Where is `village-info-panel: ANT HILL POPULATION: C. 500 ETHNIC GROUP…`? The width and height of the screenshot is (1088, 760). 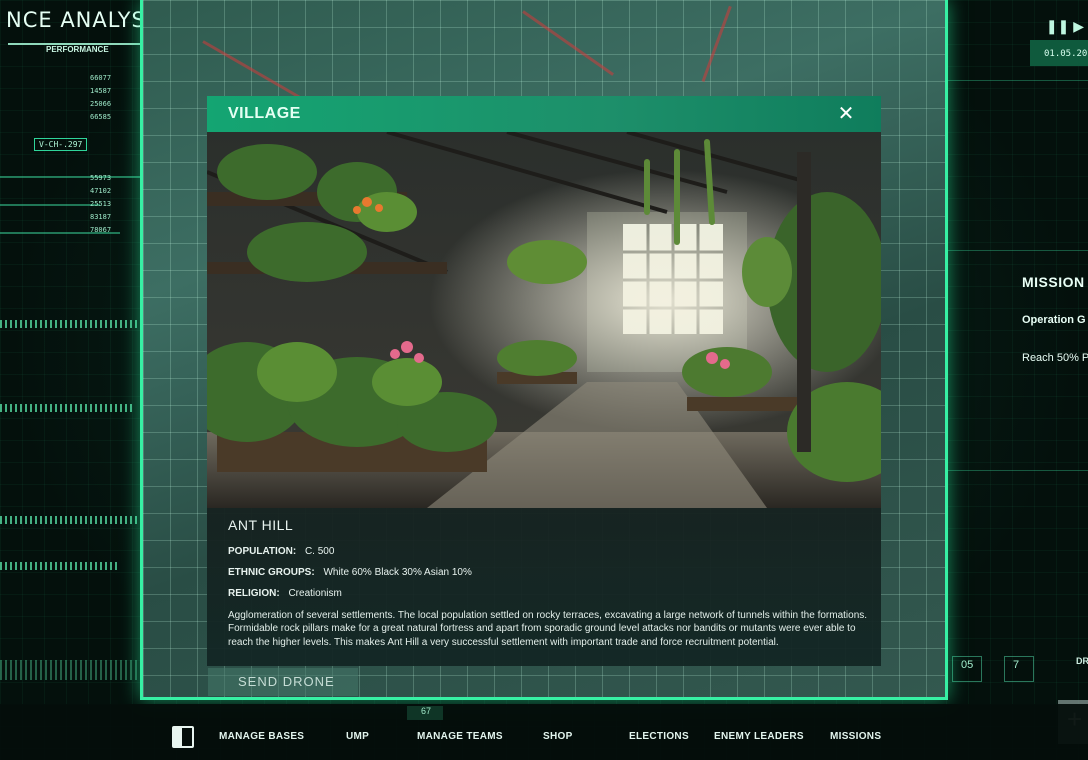 village-info-panel: ANT HILL POPULATION: C. 500 ETHNIC GROUP… is located at coordinates (544, 587).